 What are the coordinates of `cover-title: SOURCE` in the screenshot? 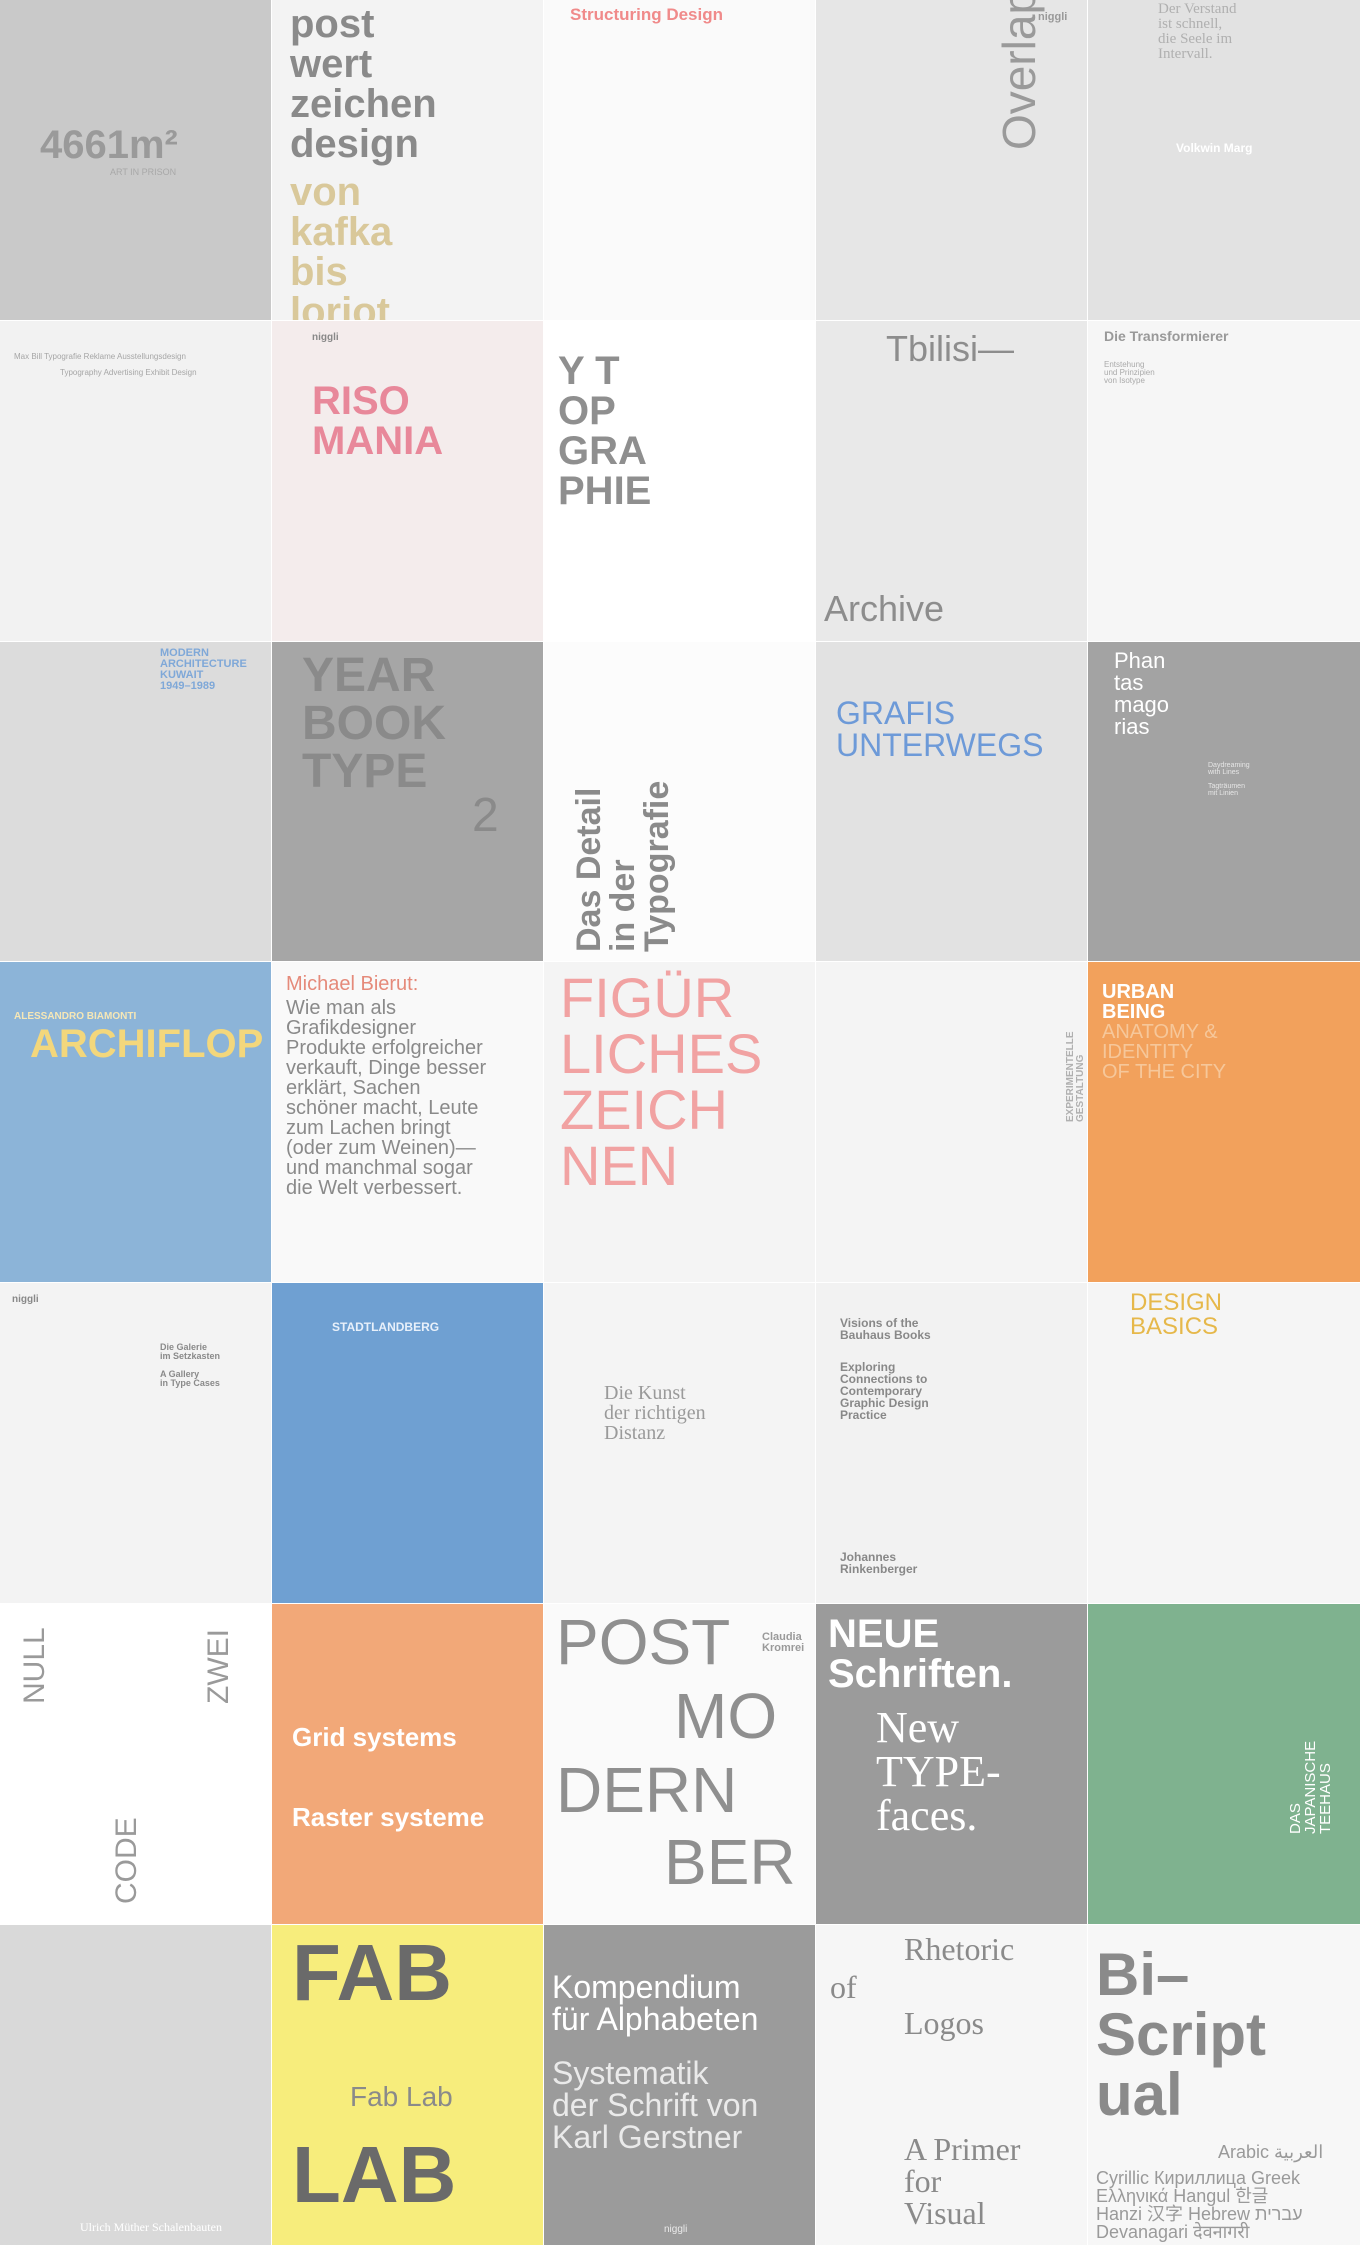 It's located at (34, 1839).